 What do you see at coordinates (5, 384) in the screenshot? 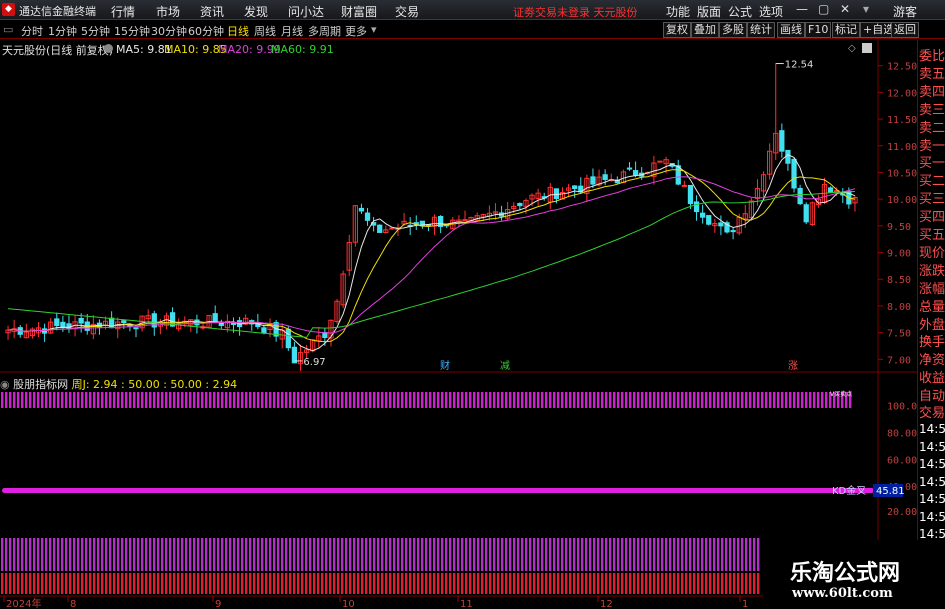
I see `indicator-settings-icon: ◉` at bounding box center [5, 384].